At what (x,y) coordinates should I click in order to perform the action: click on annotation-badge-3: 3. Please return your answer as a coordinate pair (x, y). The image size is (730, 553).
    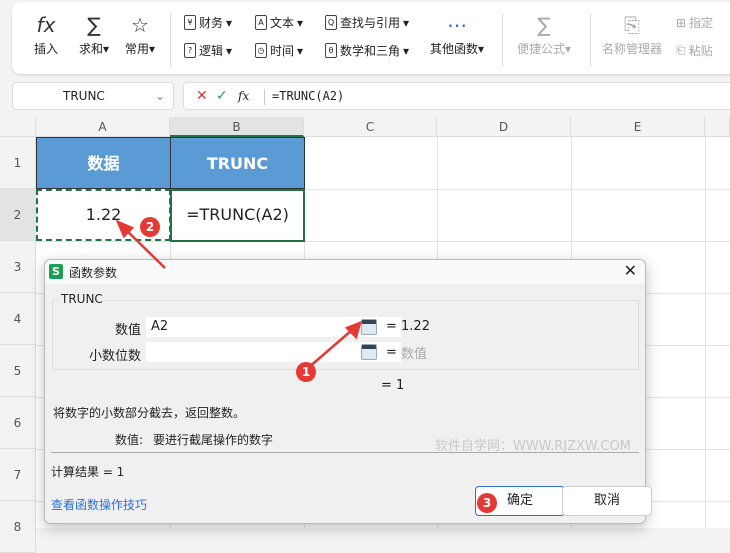
    Looking at the image, I should click on (487, 503).